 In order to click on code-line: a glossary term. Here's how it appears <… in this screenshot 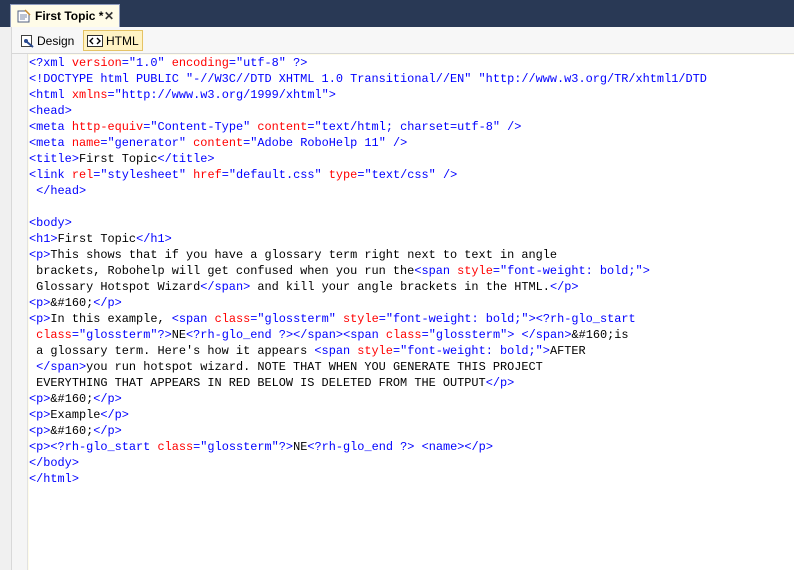, I will do `click(307, 351)`.